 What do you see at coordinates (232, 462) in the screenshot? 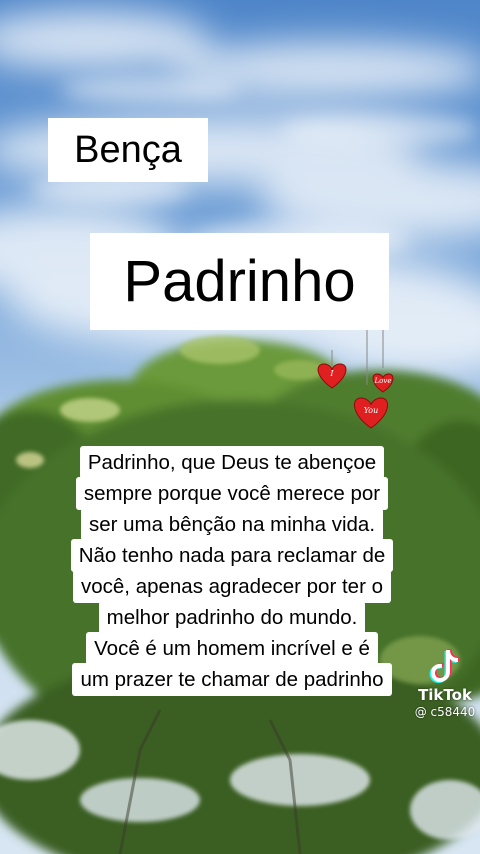
I see `message-line: Padrinho, que Deus te abençoe` at bounding box center [232, 462].